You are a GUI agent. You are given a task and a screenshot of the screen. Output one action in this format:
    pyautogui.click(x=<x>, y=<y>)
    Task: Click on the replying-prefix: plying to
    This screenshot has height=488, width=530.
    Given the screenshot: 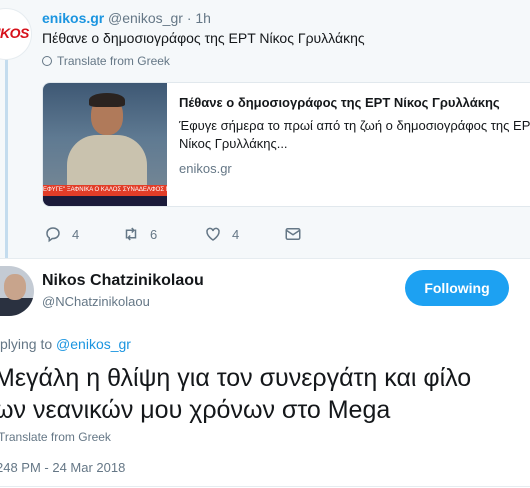 What is the action you would take?
    pyautogui.click(x=28, y=344)
    